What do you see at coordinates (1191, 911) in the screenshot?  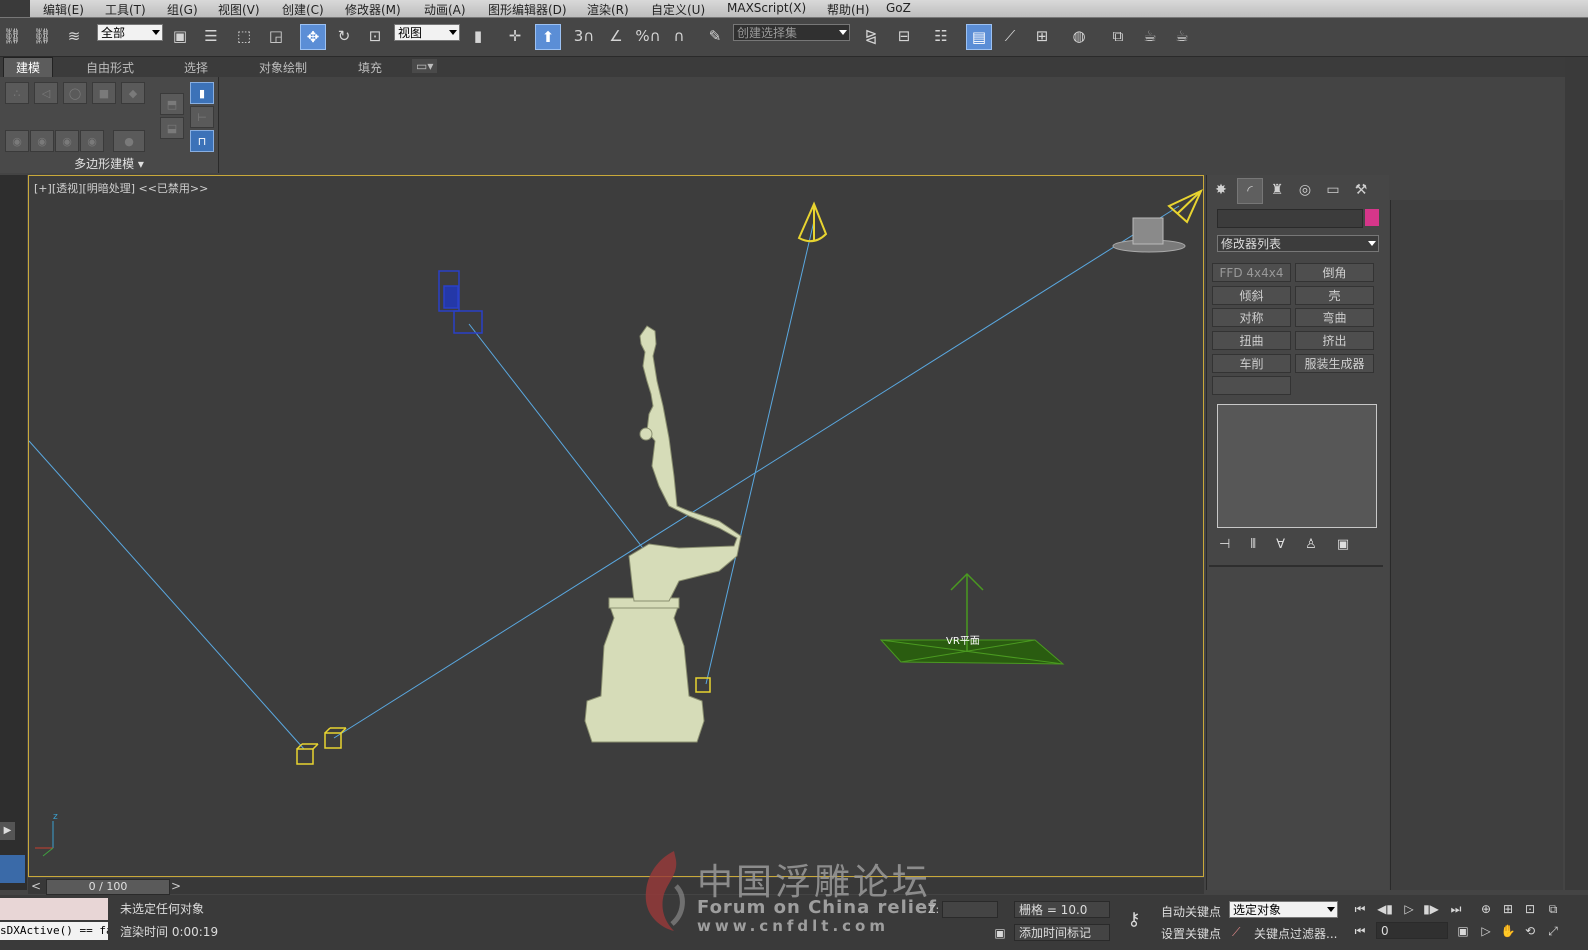 I see `auto-key-button: 自动关键点` at bounding box center [1191, 911].